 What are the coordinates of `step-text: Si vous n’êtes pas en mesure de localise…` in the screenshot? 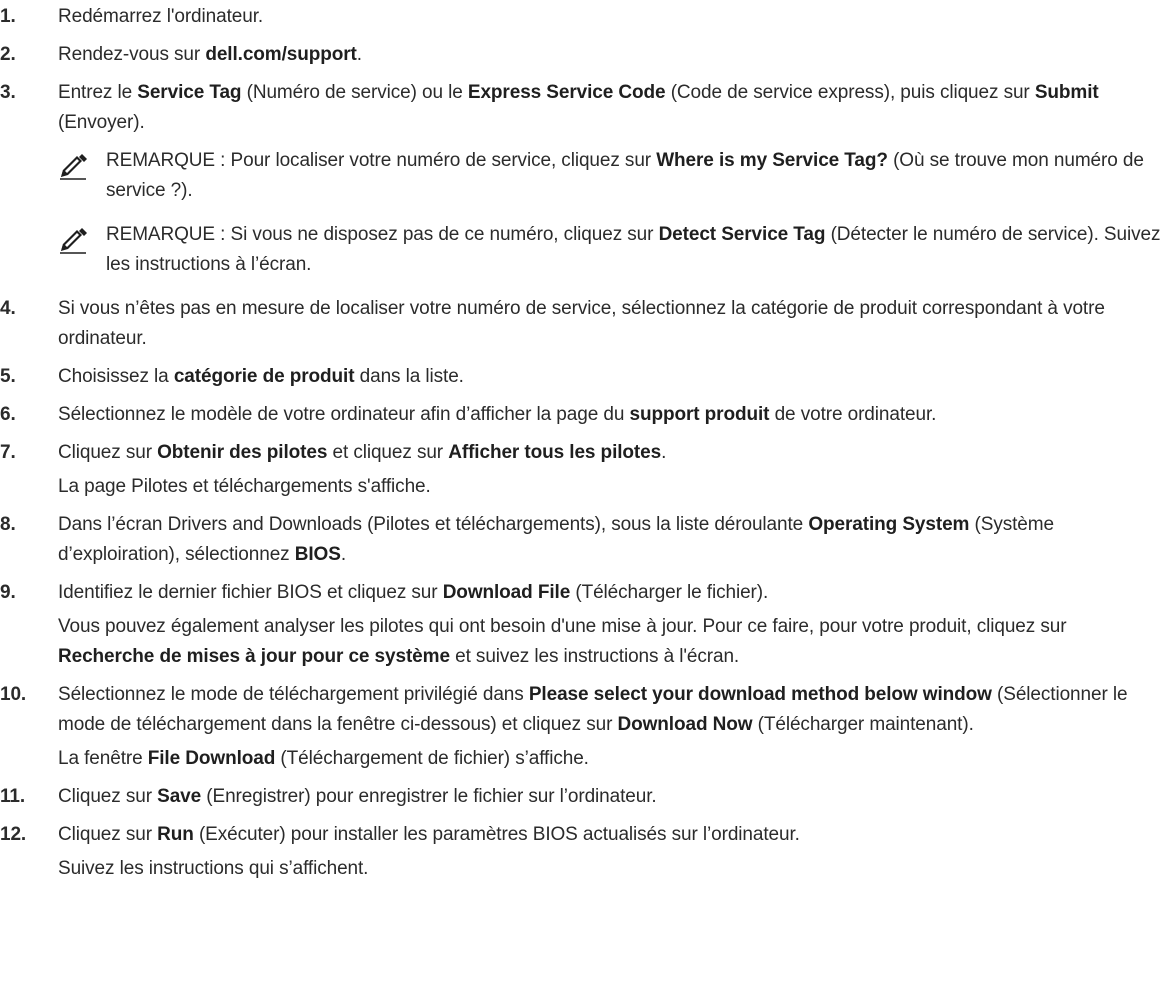 It's located at (609, 324).